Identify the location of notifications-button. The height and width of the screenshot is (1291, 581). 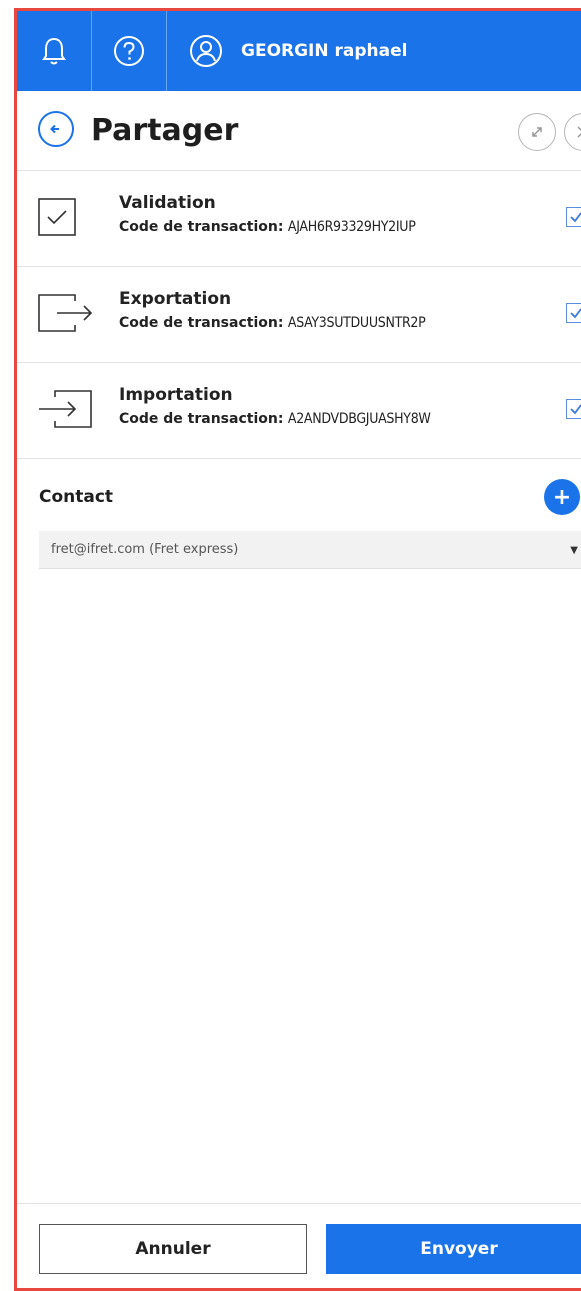
(54, 51).